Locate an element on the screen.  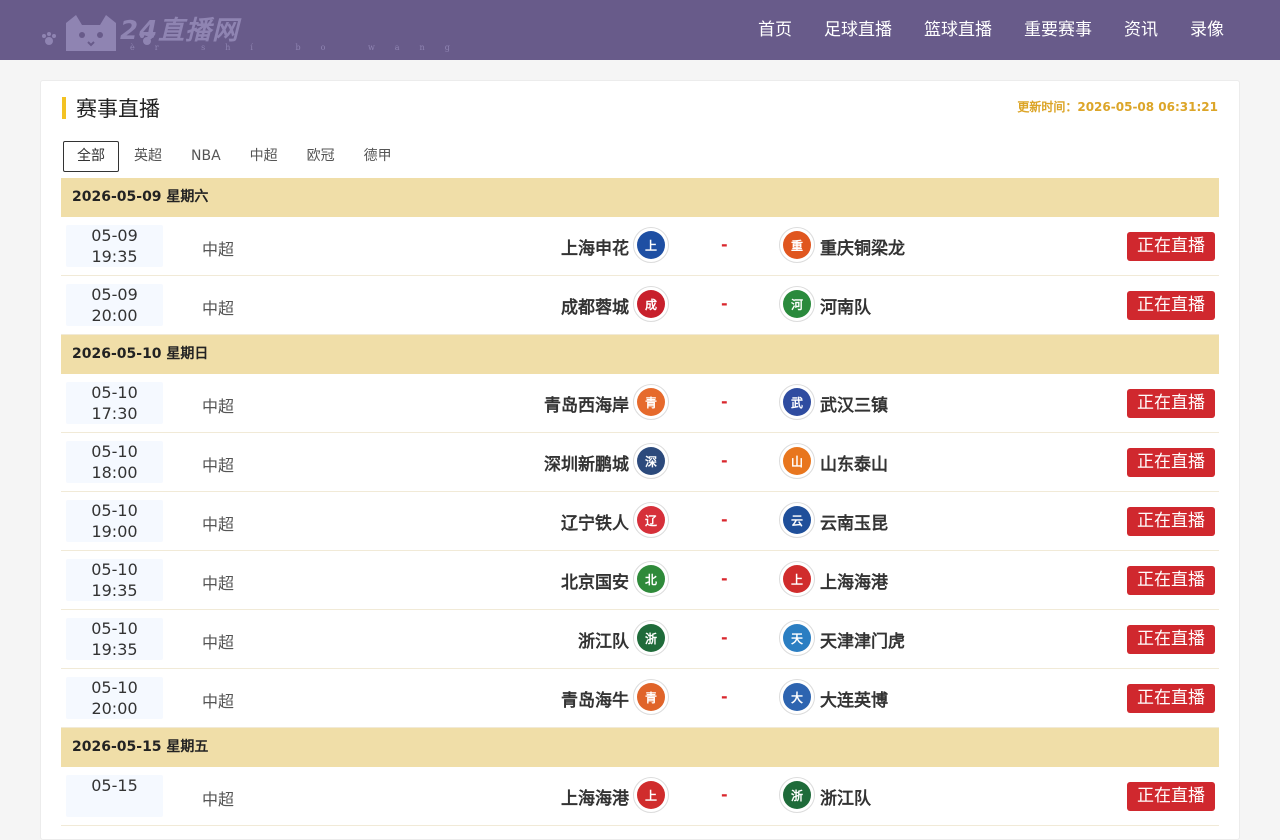
match-row: 05-10 20:00 中超 青岛海牛青 - 大大连英博 正在直播 is located at coordinates (640, 698).